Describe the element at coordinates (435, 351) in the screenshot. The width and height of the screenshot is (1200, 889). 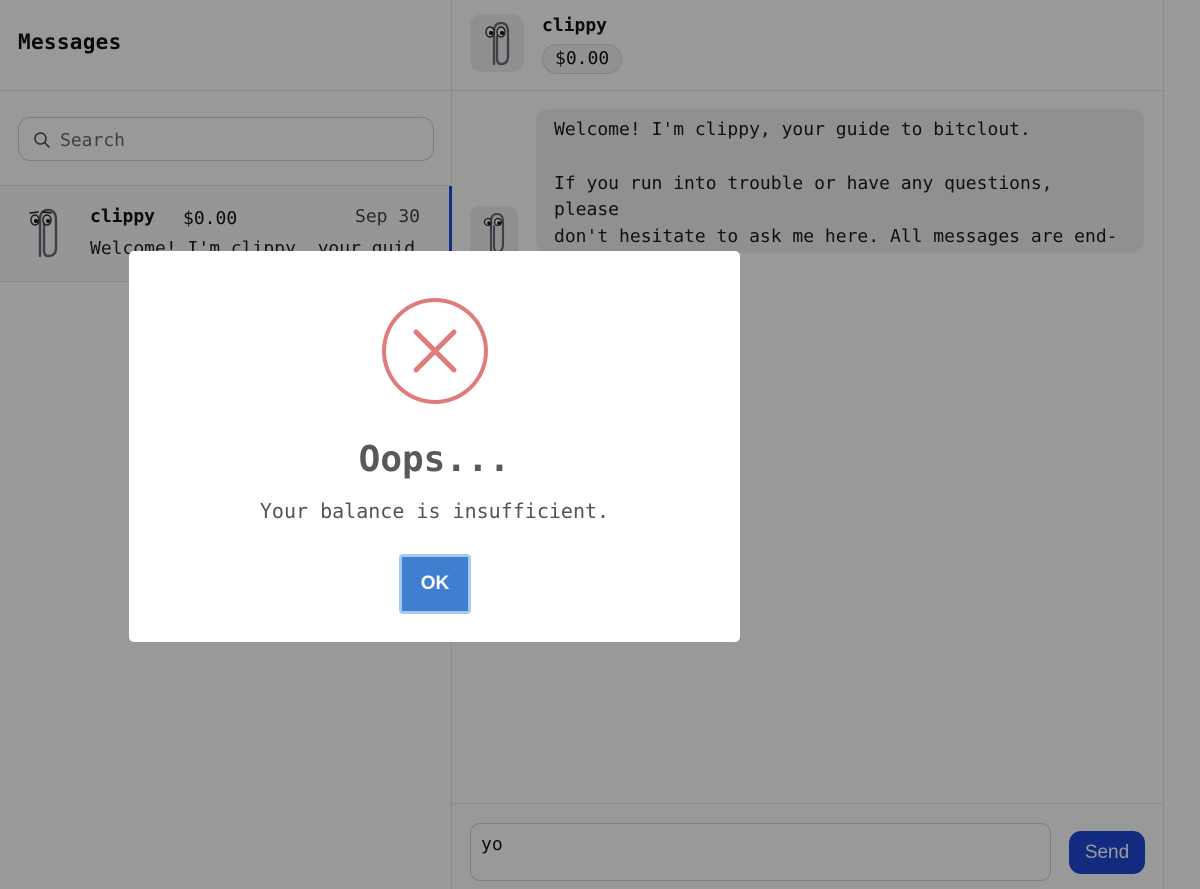
I see `error-x-icon` at that location.